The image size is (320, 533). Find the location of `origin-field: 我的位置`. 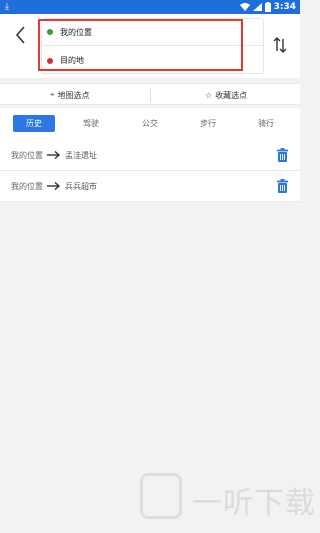

origin-field: 我的位置 is located at coordinates (152, 32).